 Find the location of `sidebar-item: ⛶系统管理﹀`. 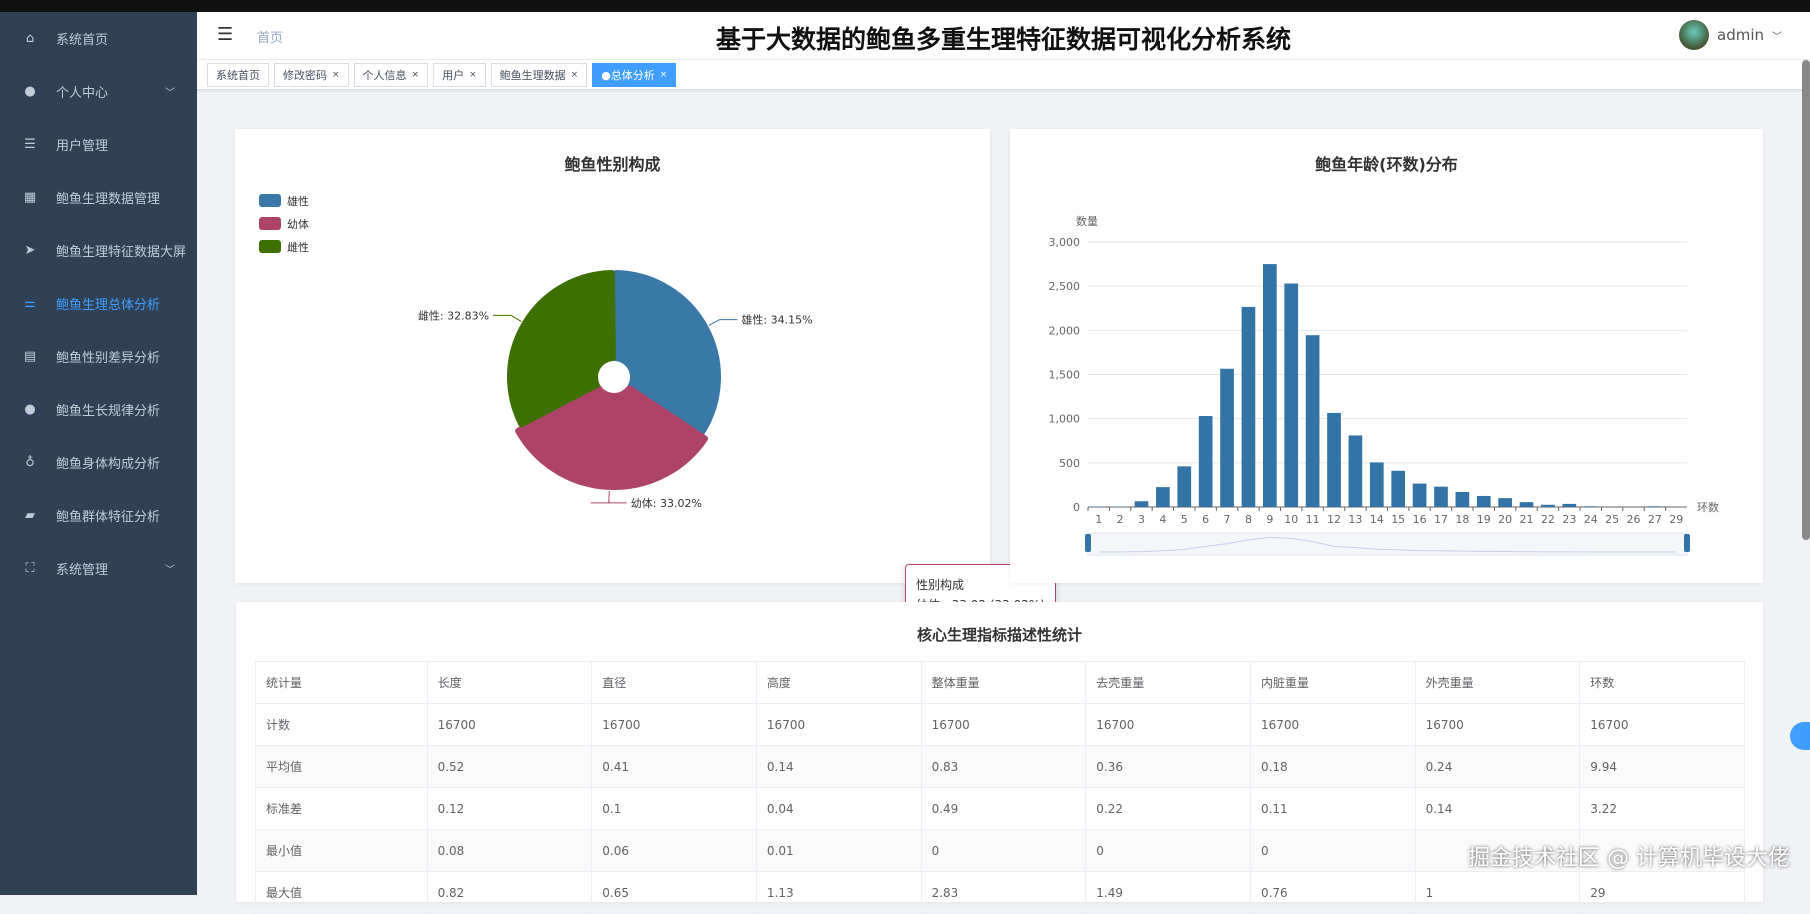

sidebar-item: ⛶系统管理﹀ is located at coordinates (98, 568).